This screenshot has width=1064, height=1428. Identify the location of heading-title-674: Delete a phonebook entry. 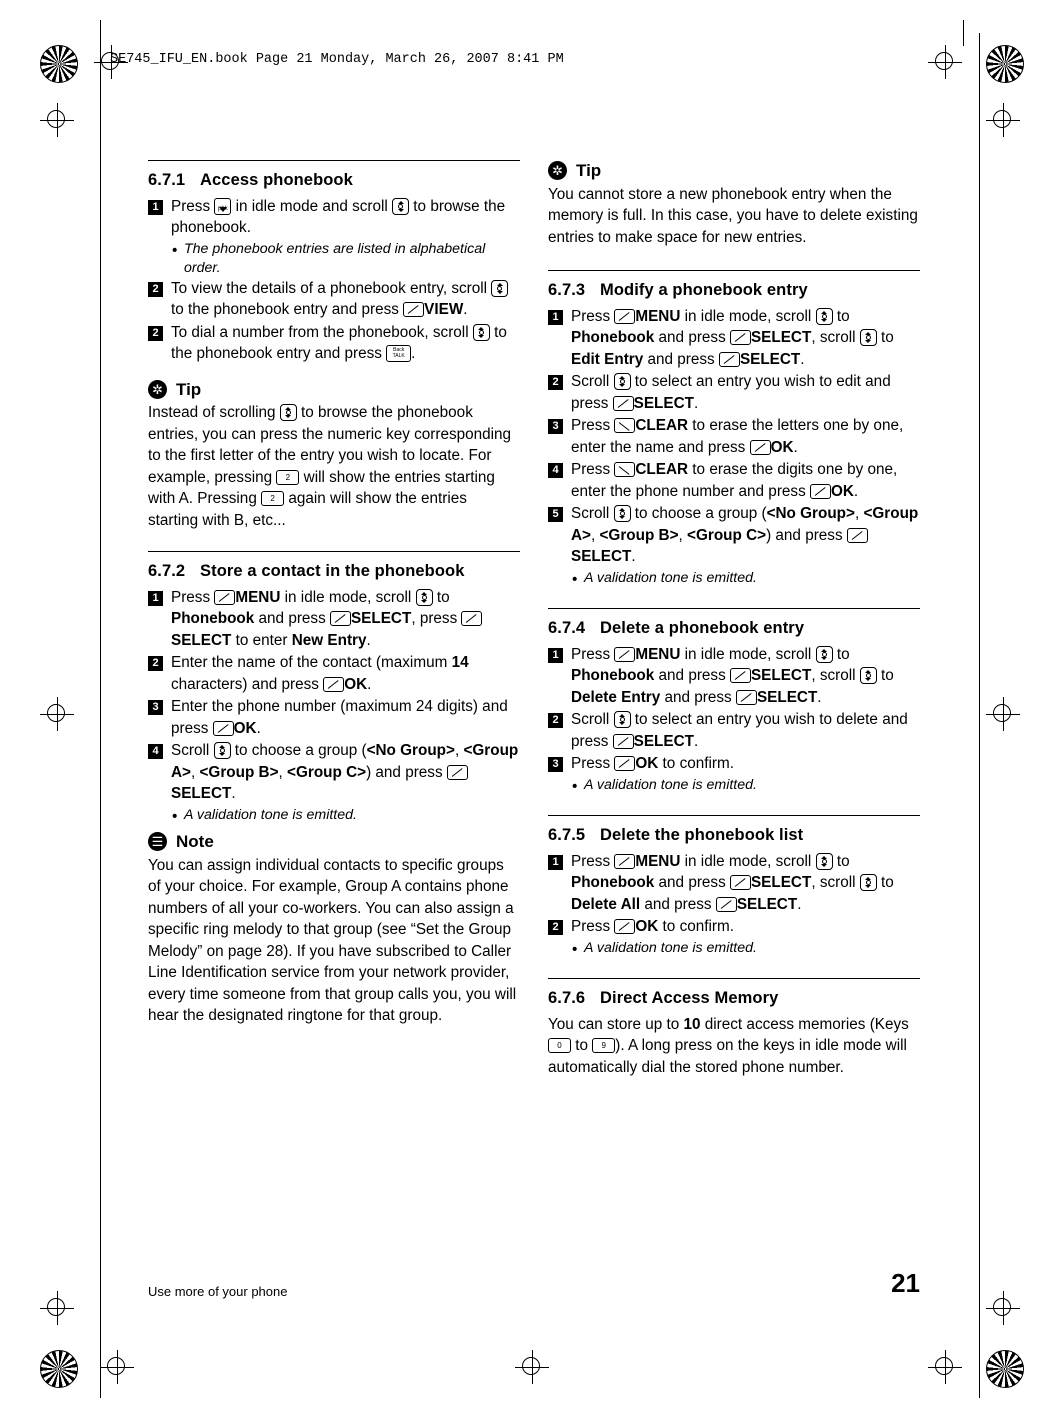
(702, 628).